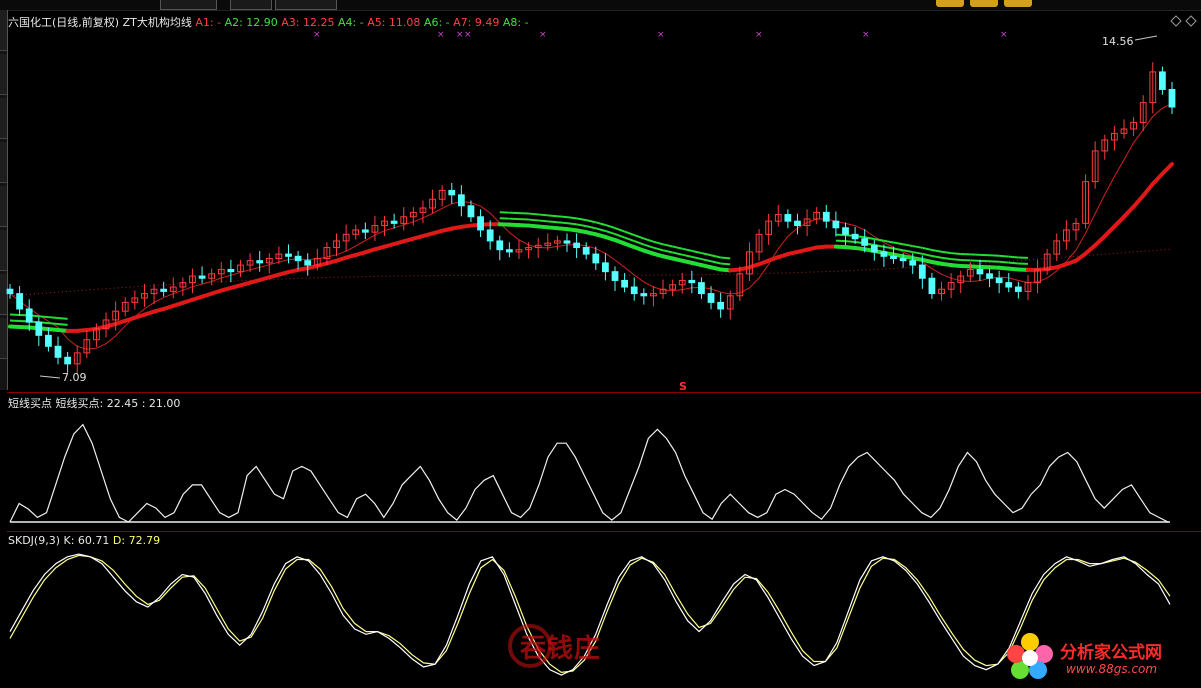 This screenshot has width=1201, height=688. I want to click on high-price-label: 14.56, so click(1118, 41).